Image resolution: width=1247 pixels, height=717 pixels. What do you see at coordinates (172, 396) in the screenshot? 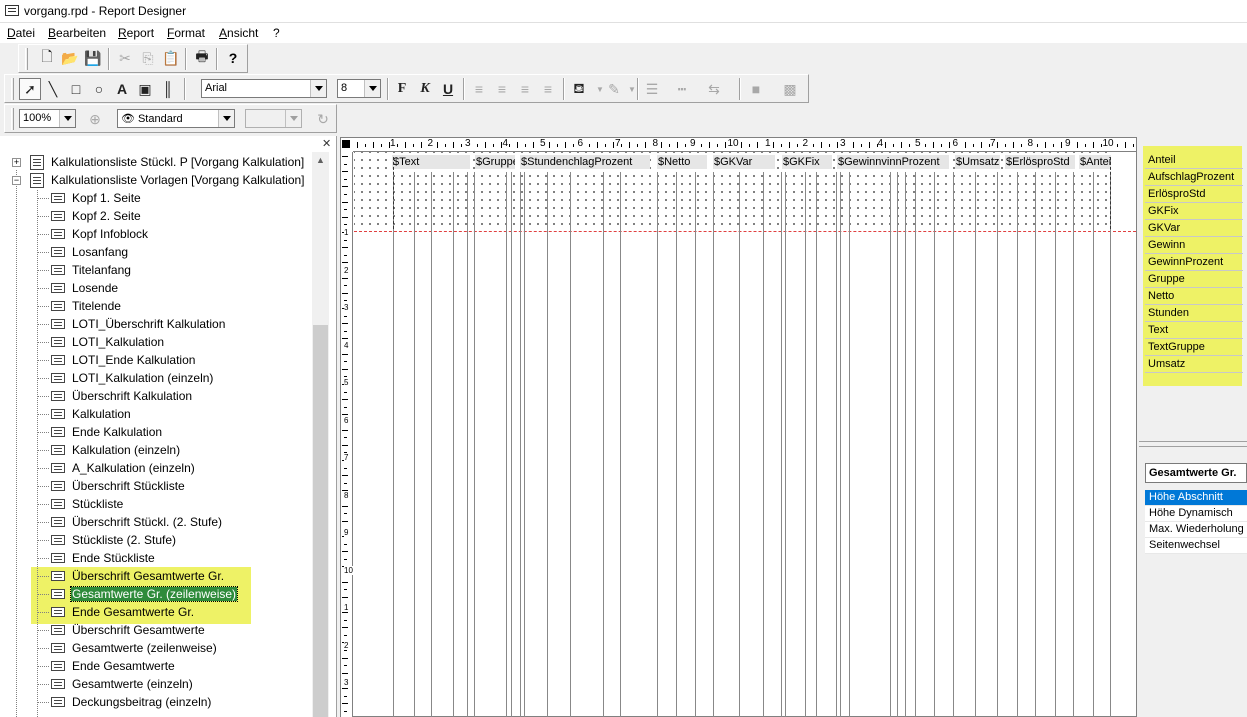
I see `tree-item: Überschrift Kalkulation` at bounding box center [172, 396].